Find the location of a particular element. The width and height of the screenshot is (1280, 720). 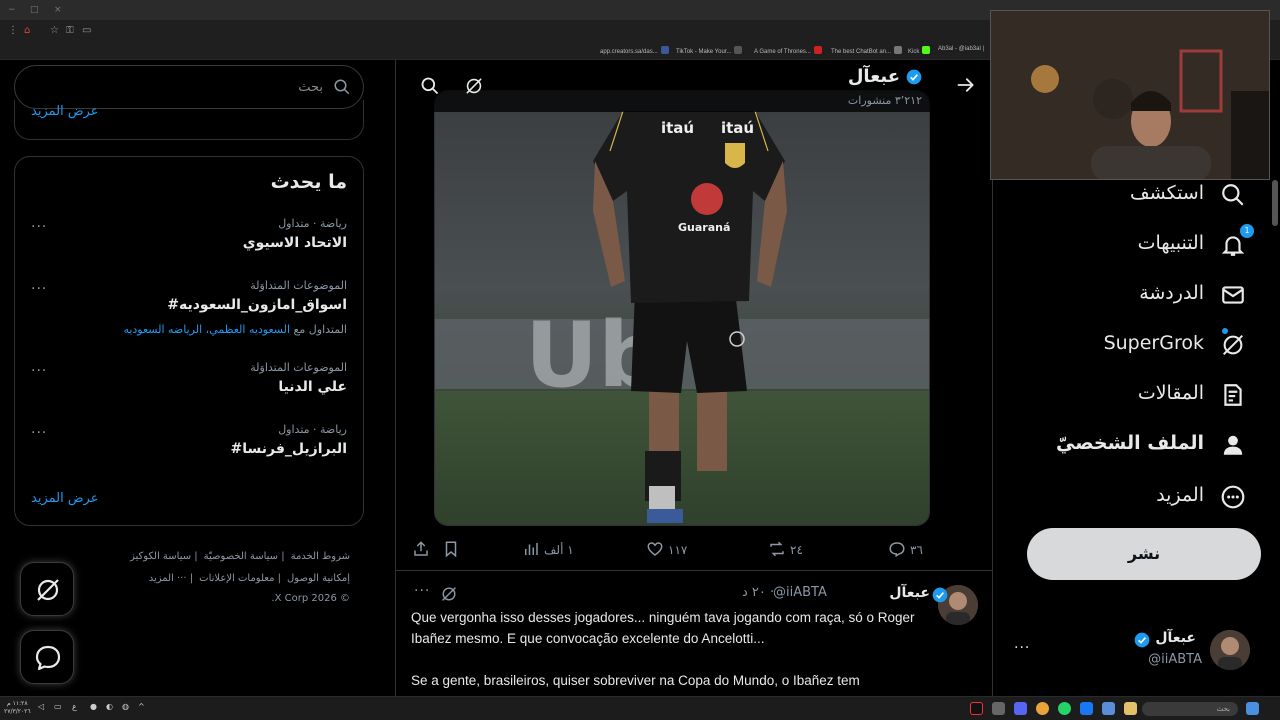

messages-fab-button is located at coordinates (47, 657).